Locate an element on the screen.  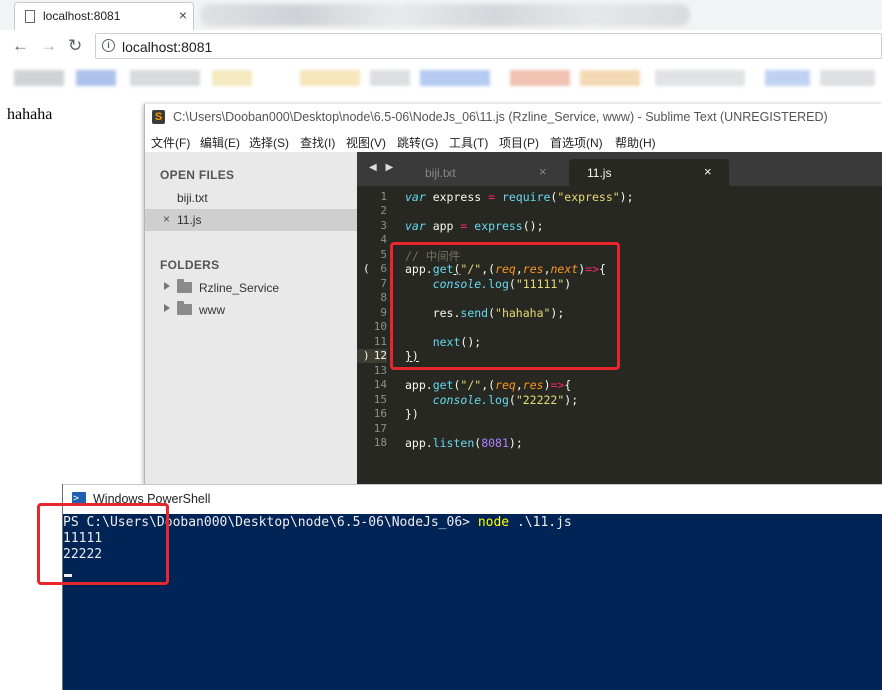
folders-header: FOLDERS is located at coordinates (190, 265).